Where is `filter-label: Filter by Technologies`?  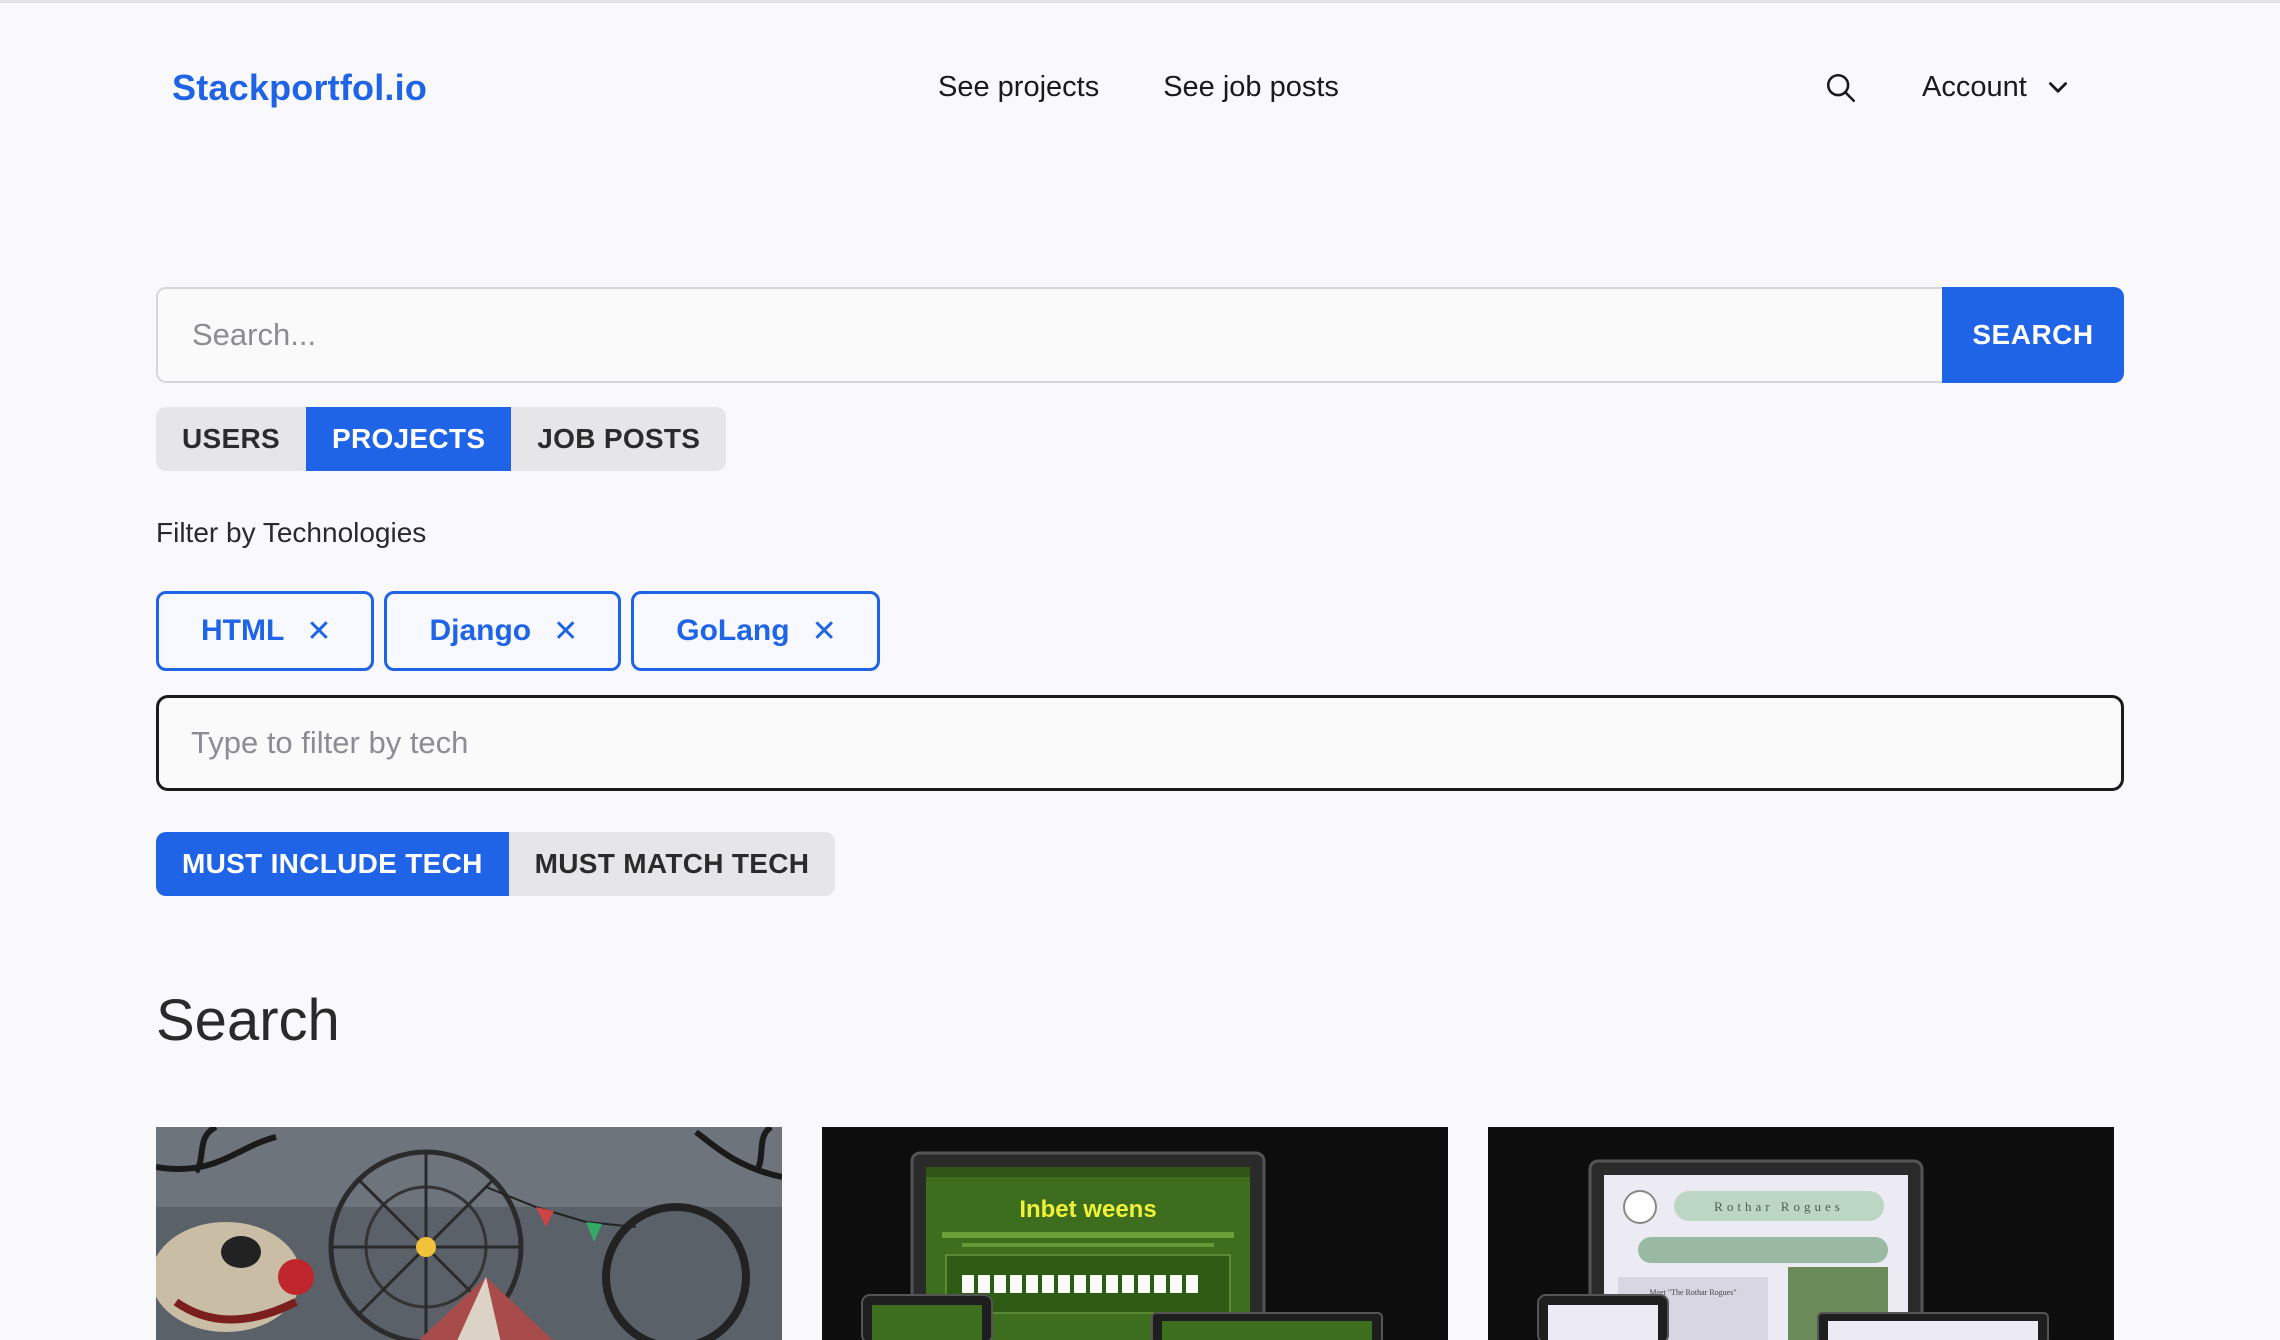
filter-label: Filter by Technologies is located at coordinates (291, 532).